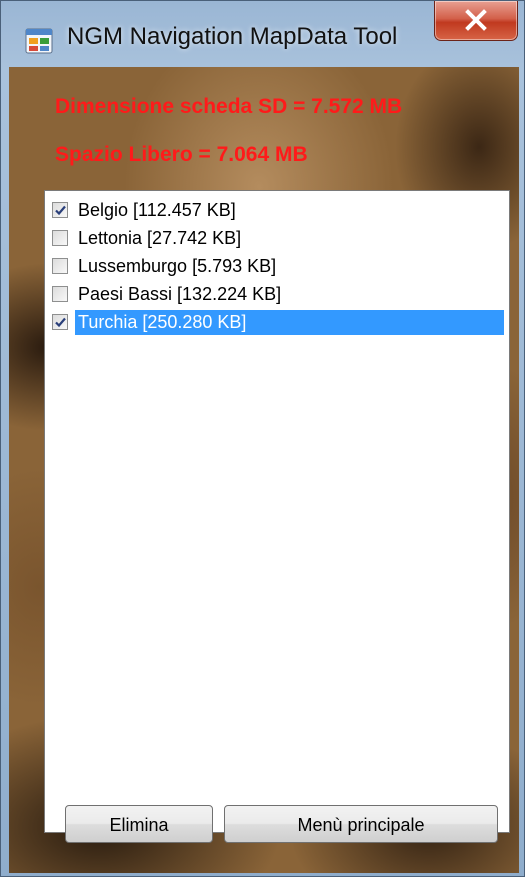 The height and width of the screenshot is (877, 525). I want to click on list-item-label: Lussemburgo [5.793 KB], so click(177, 266).